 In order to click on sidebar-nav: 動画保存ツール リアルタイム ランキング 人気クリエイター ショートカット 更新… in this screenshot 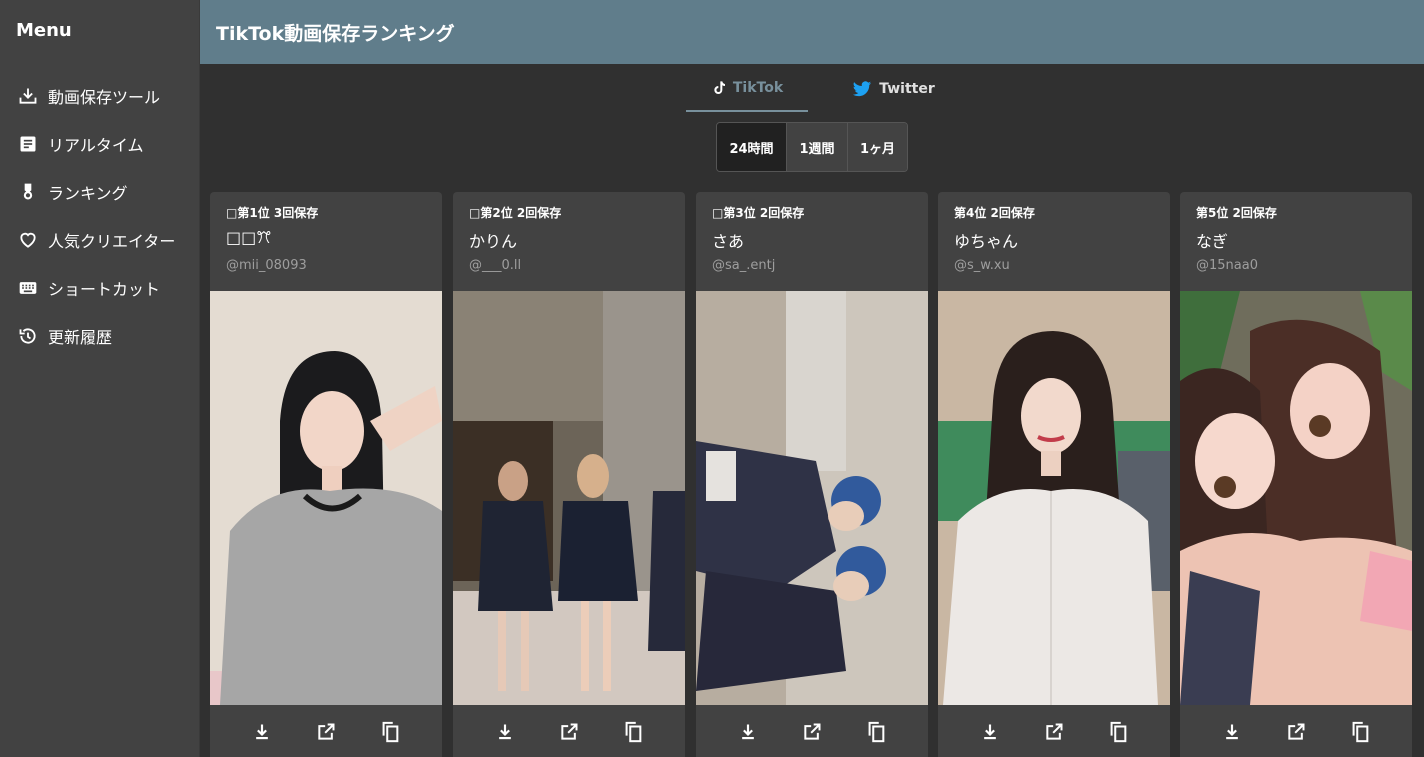, I will do `click(100, 216)`.